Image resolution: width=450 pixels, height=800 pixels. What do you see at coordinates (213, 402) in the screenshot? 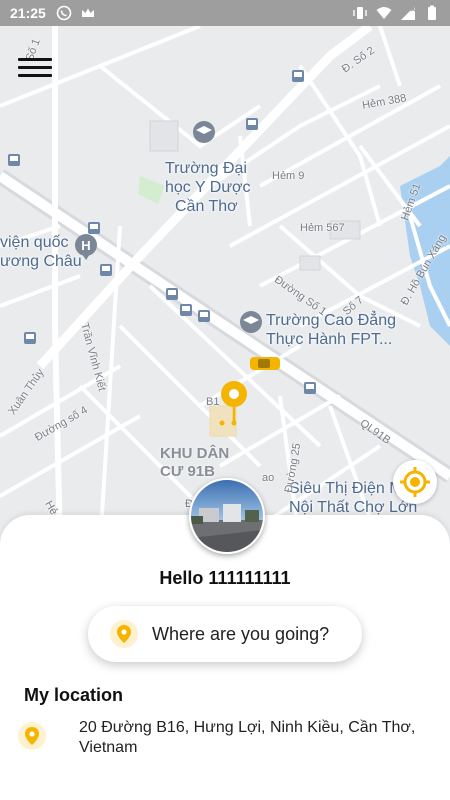
I see `street-label: B1` at bounding box center [213, 402].